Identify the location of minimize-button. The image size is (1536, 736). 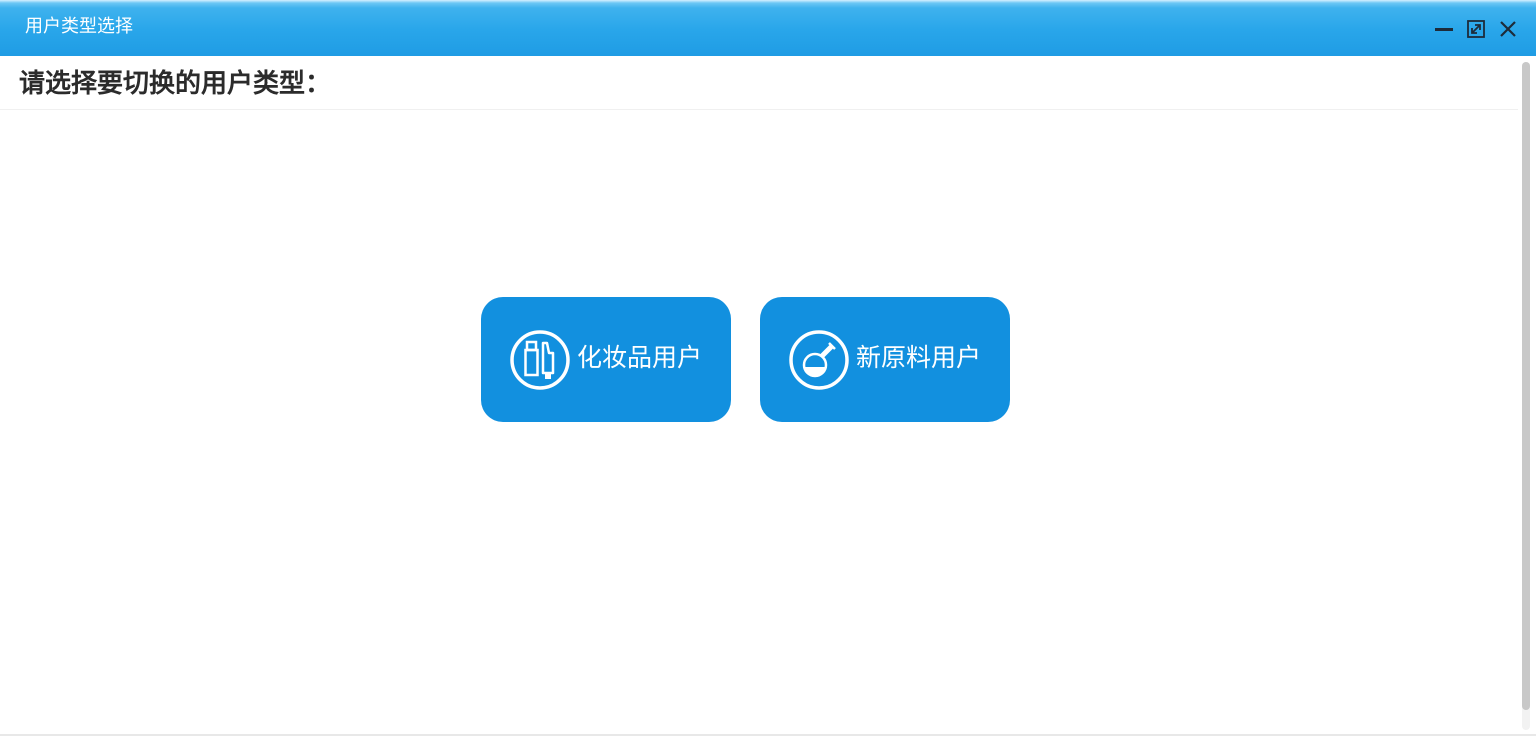
(1444, 29).